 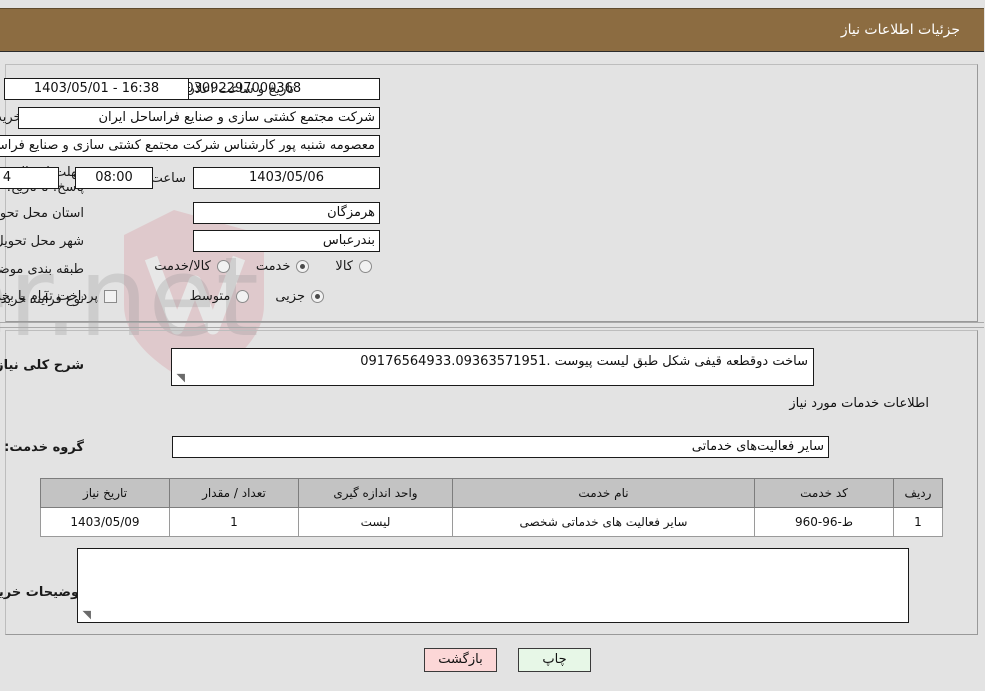 I want to click on print-button: چاپ, so click(x=555, y=660).